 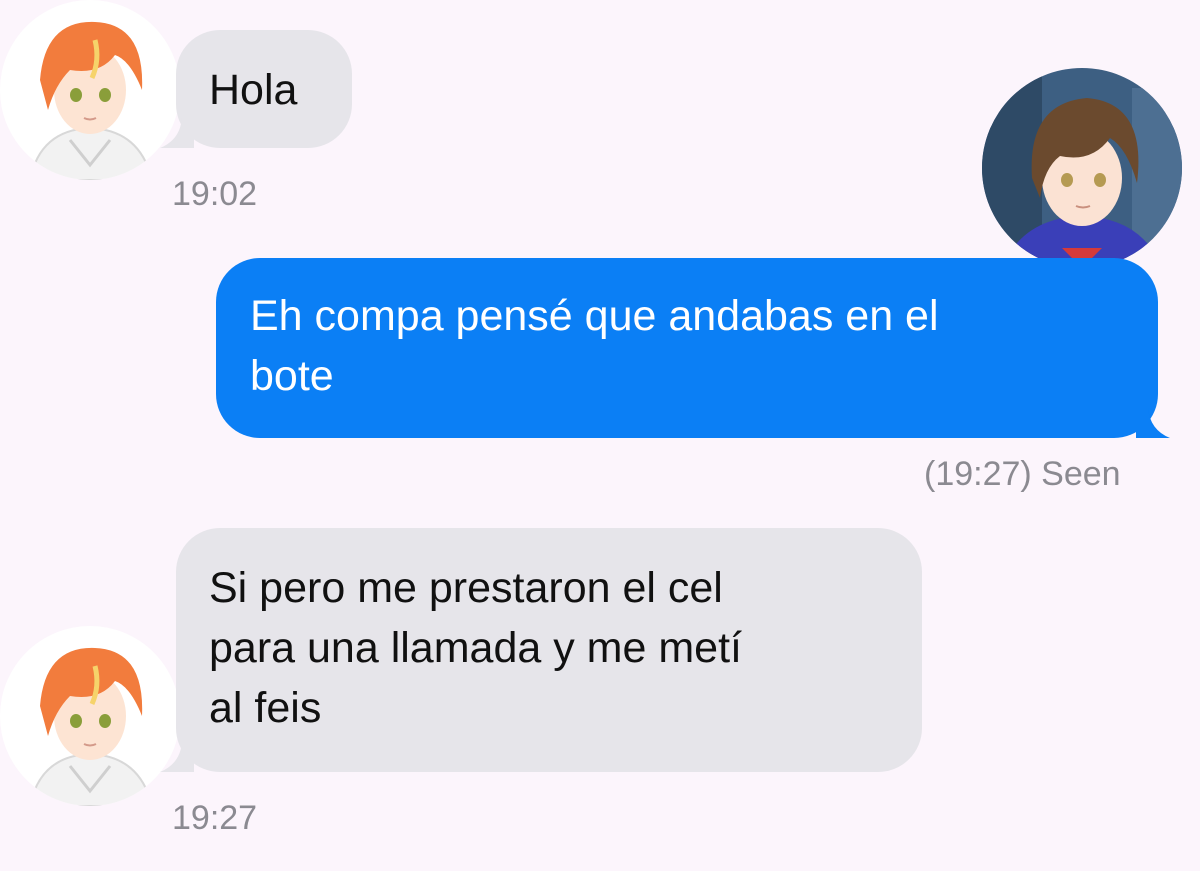 What do you see at coordinates (594, 346) in the screenshot?
I see `message-text: Eh compa pensé que andabas en el bote` at bounding box center [594, 346].